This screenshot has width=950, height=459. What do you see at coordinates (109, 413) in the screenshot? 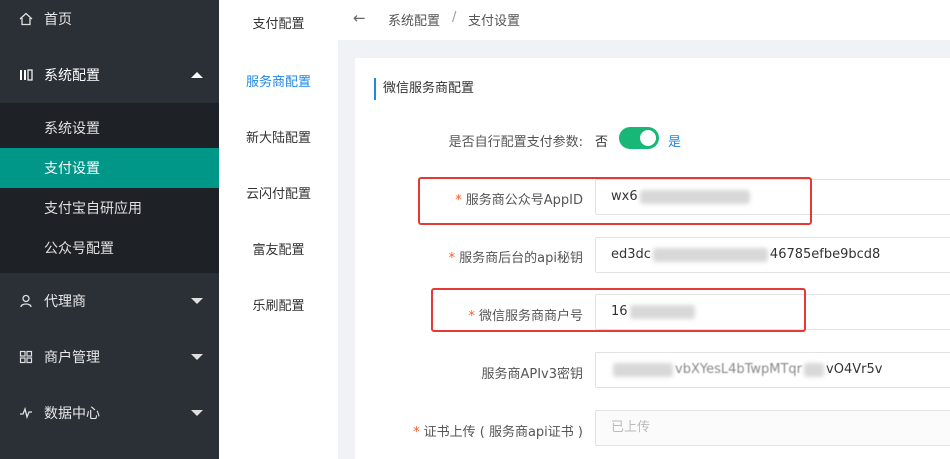
I see `sidebar-item-data-center: 数据中心` at bounding box center [109, 413].